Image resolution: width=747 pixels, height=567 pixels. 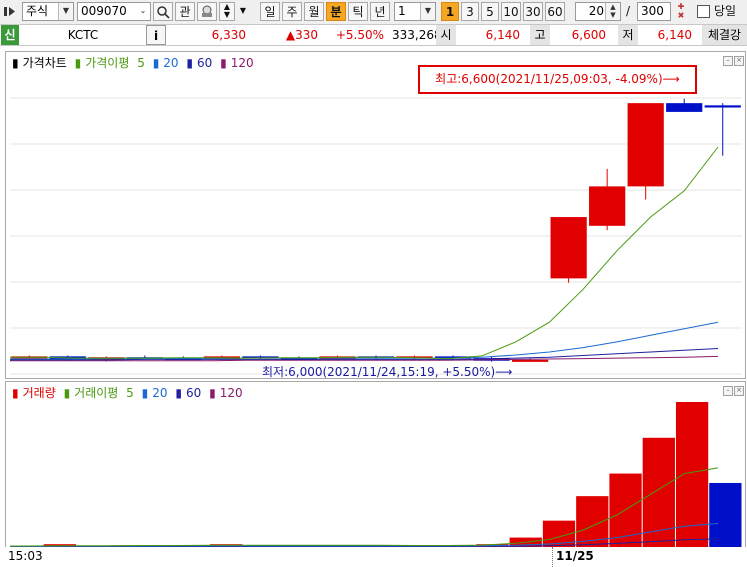 I want to click on panel-toggle-icon, so click(x=10, y=11).